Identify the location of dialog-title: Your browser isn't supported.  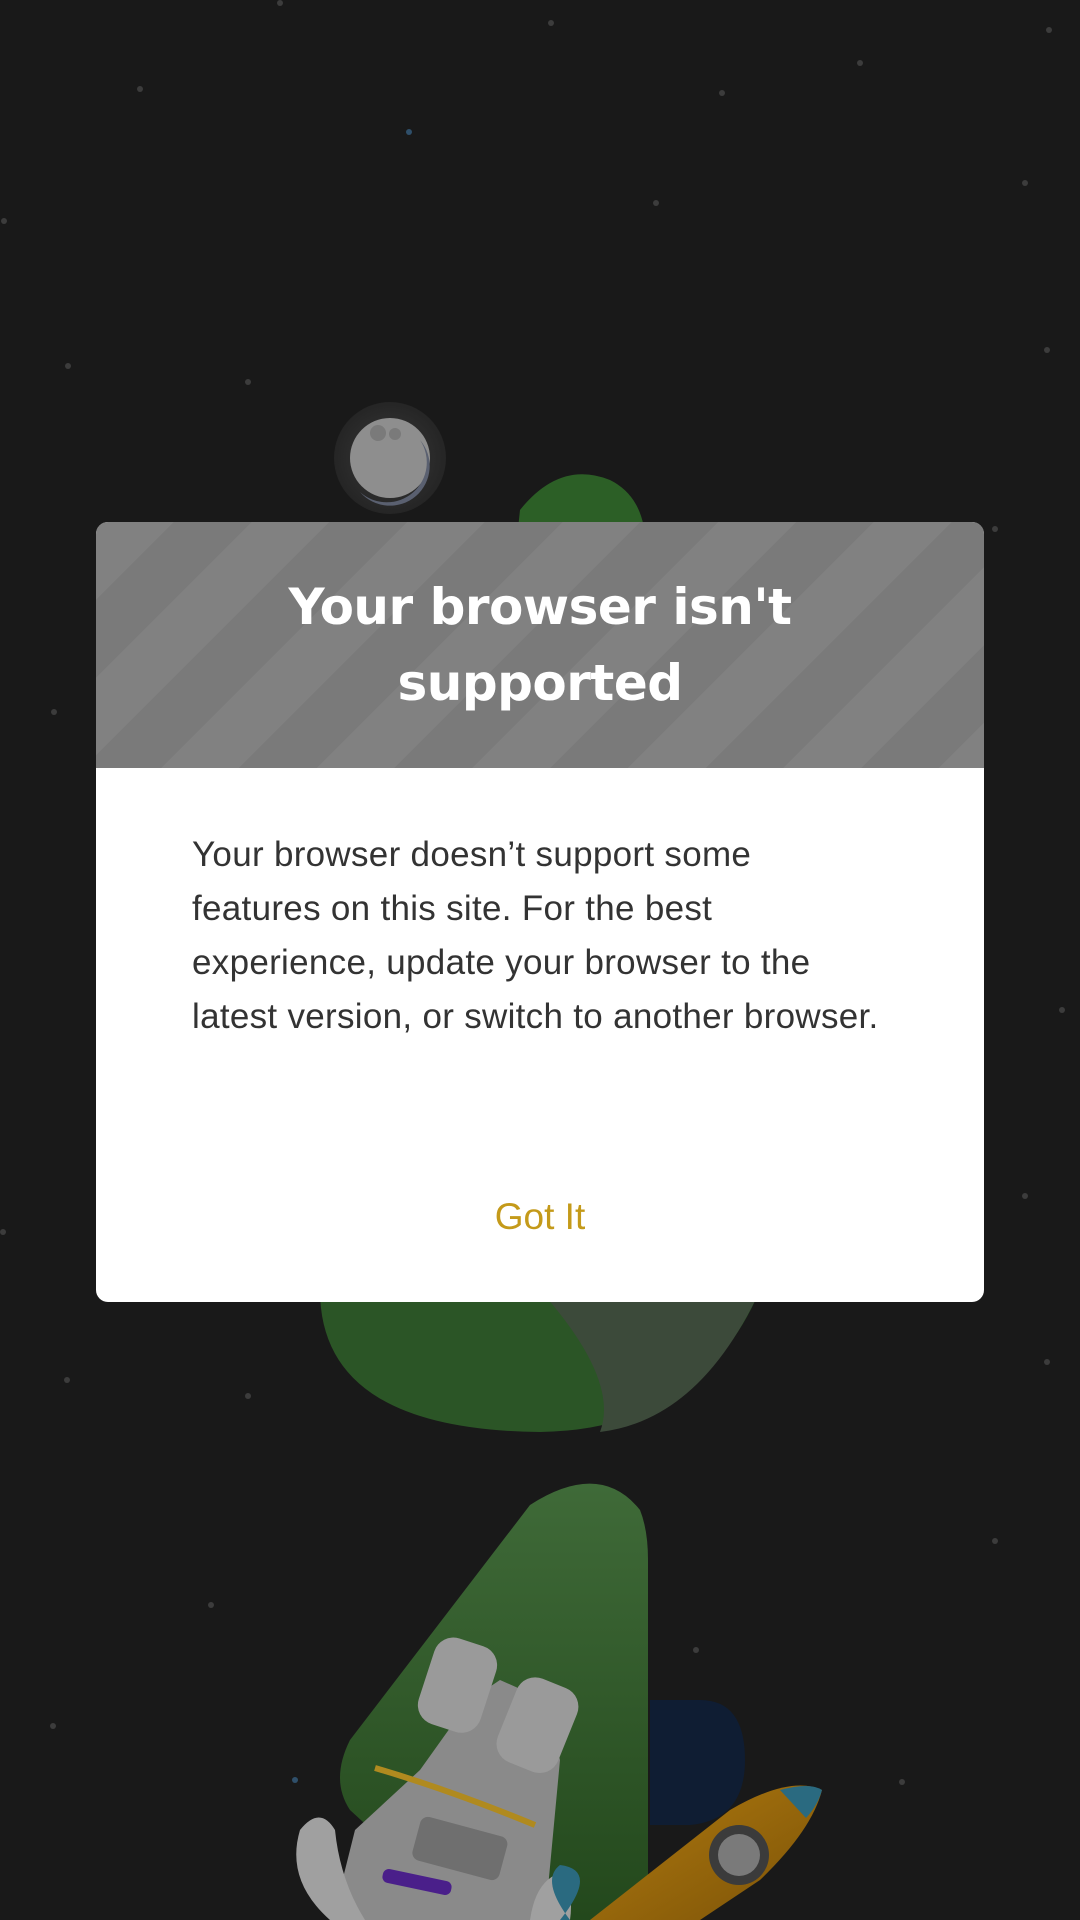
(540, 645).